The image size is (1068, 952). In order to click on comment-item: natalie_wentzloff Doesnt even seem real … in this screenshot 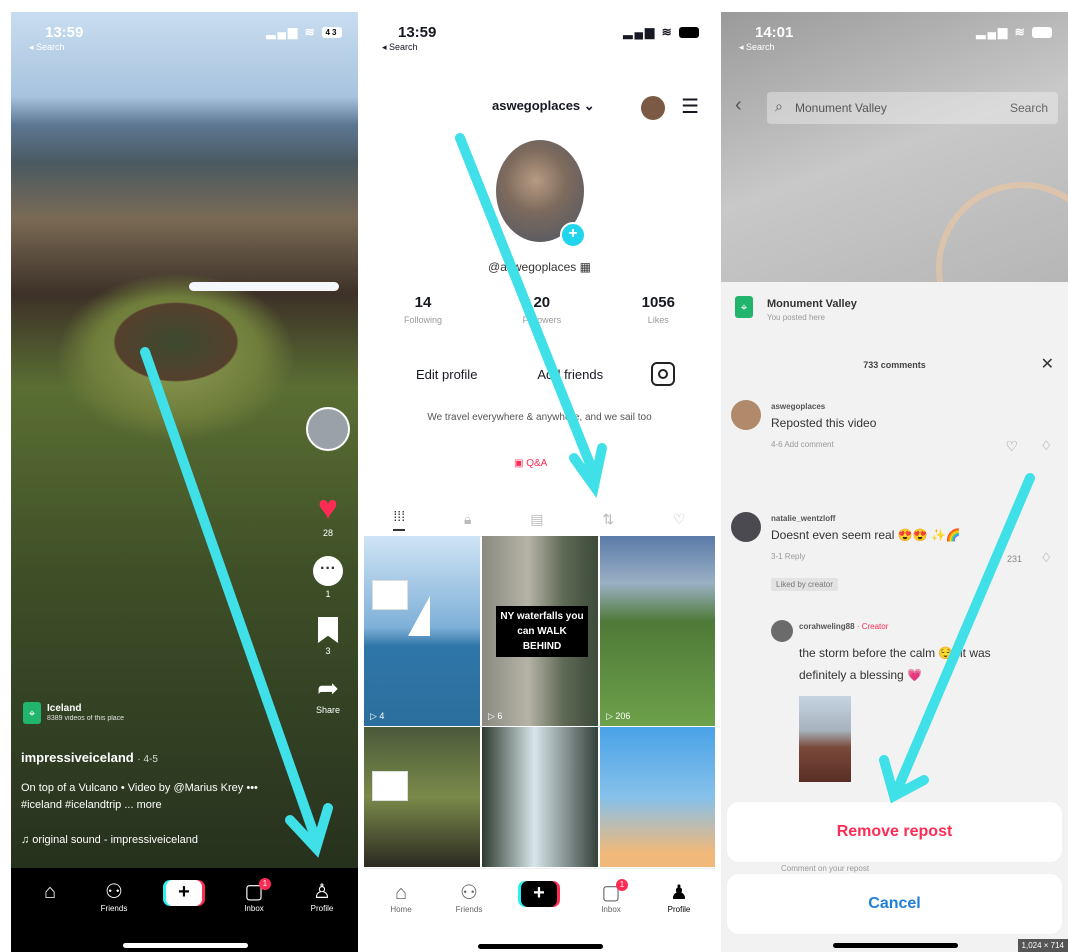, I will do `click(894, 557)`.